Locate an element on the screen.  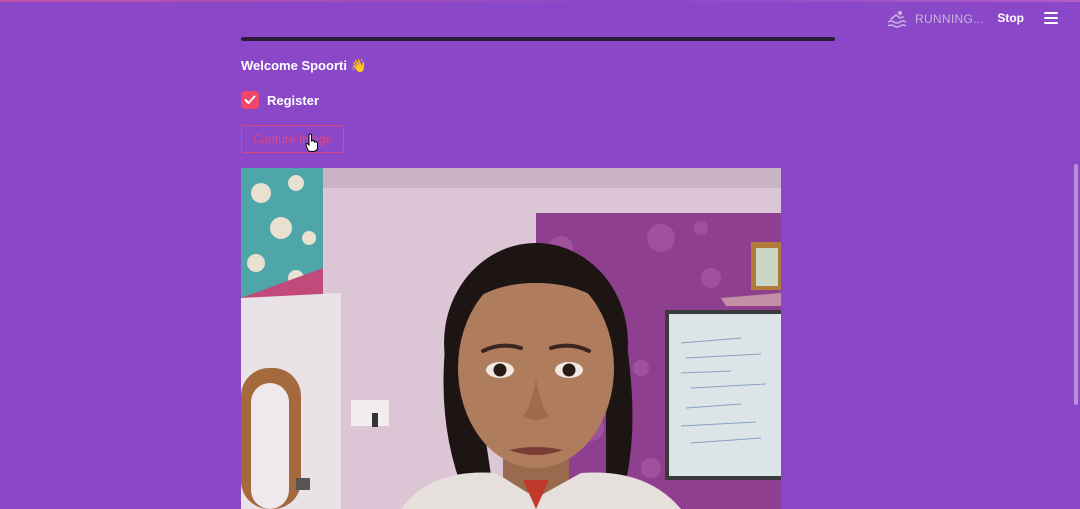
section-divider is located at coordinates (538, 39).